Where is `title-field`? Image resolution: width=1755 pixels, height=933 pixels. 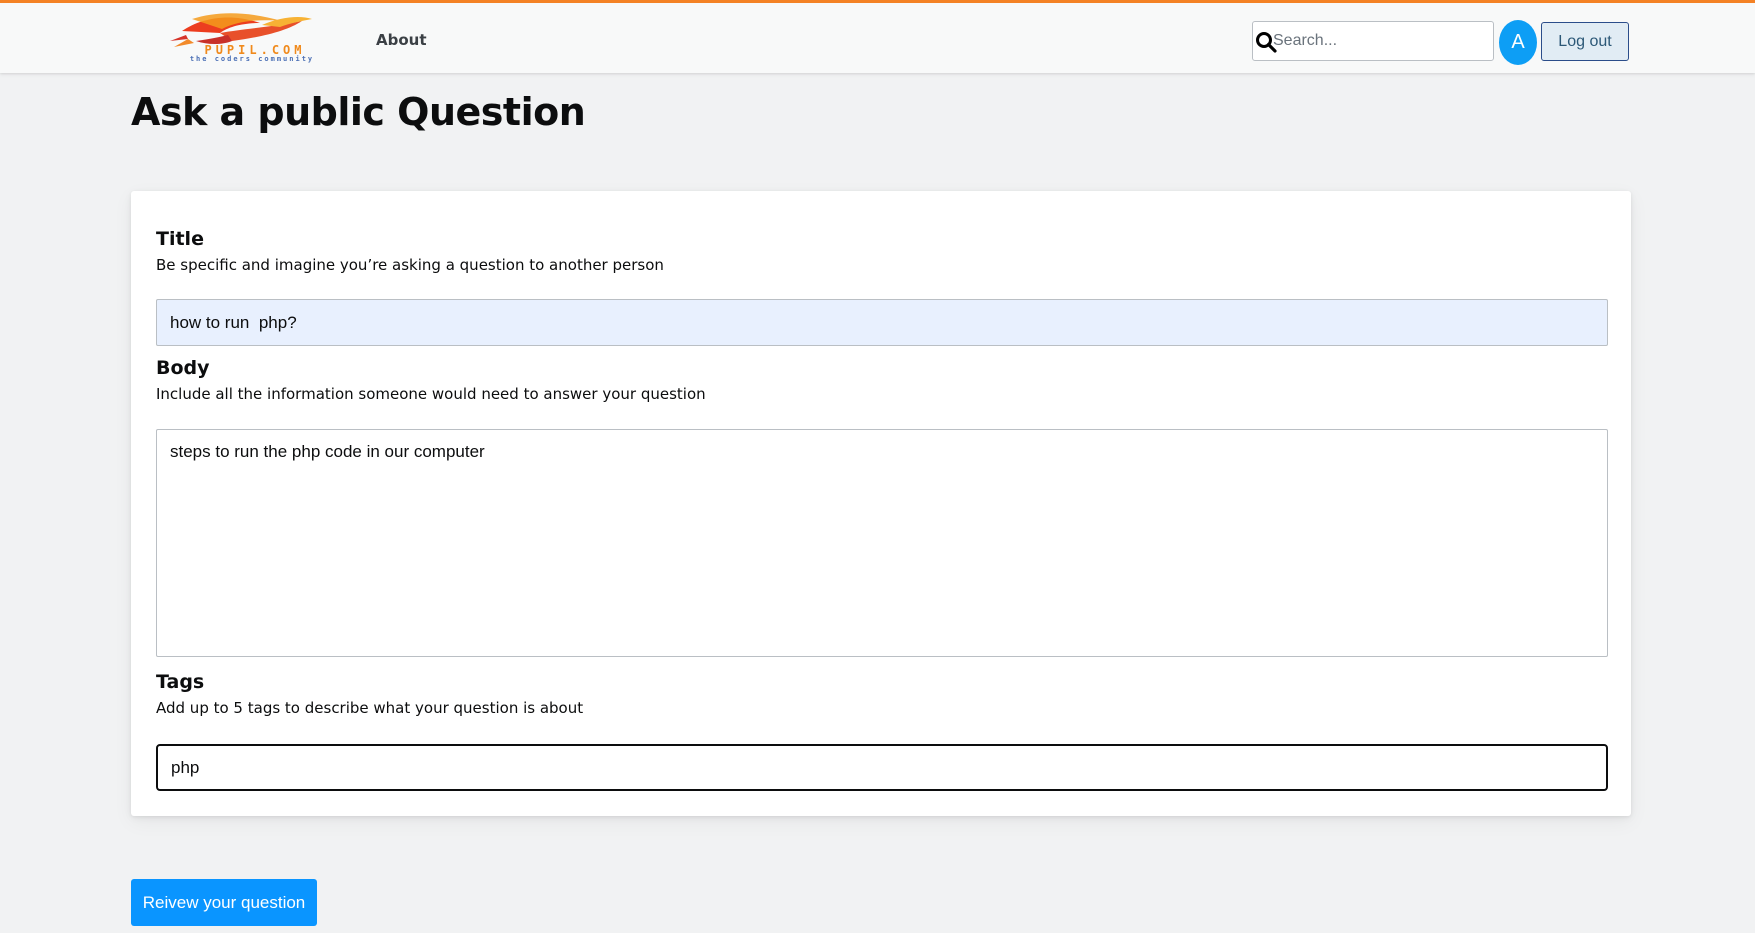 title-field is located at coordinates (882, 322).